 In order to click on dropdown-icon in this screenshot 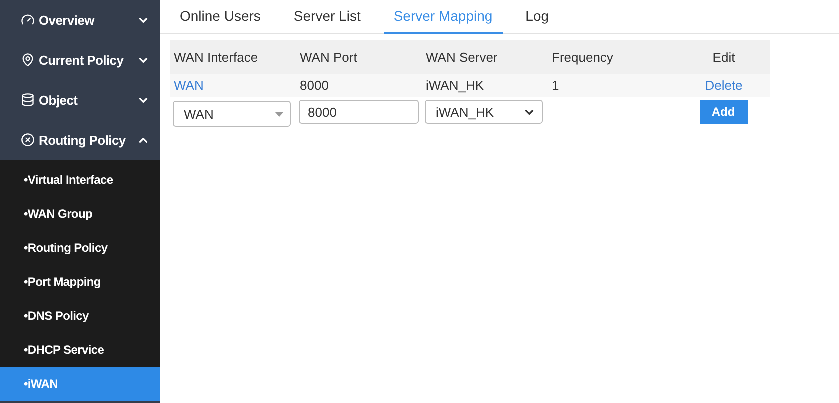, I will do `click(279, 114)`.